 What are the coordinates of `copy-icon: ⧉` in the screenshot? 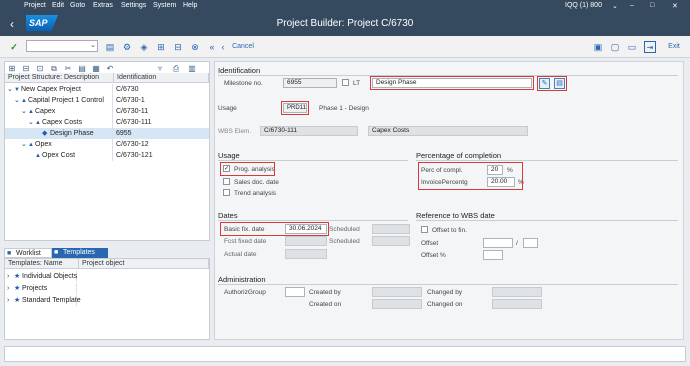 It's located at (54, 68).